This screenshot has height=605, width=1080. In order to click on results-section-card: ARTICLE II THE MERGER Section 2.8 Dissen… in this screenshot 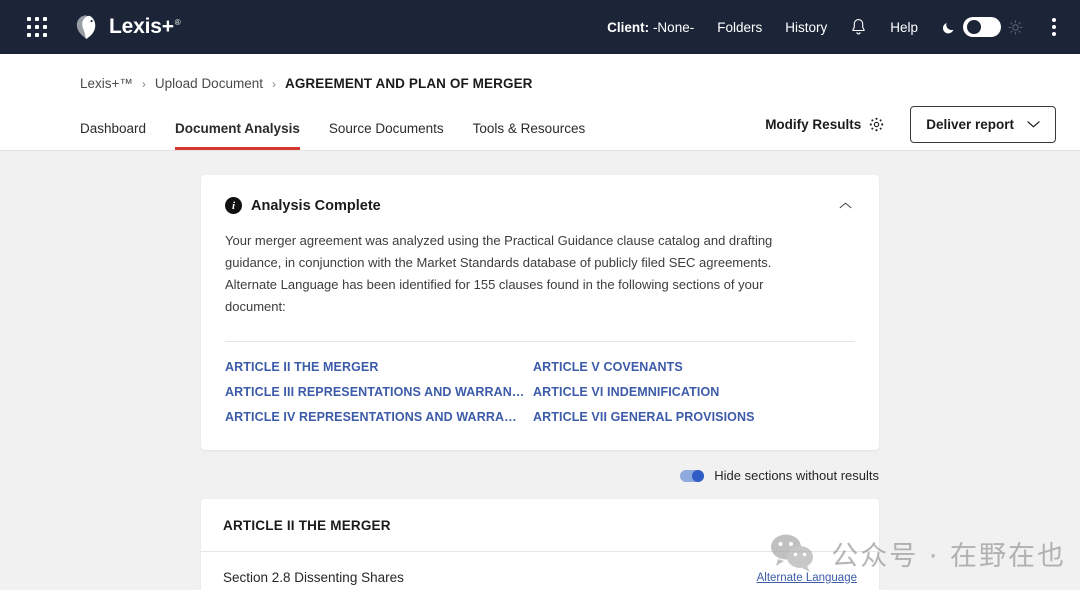, I will do `click(540, 544)`.